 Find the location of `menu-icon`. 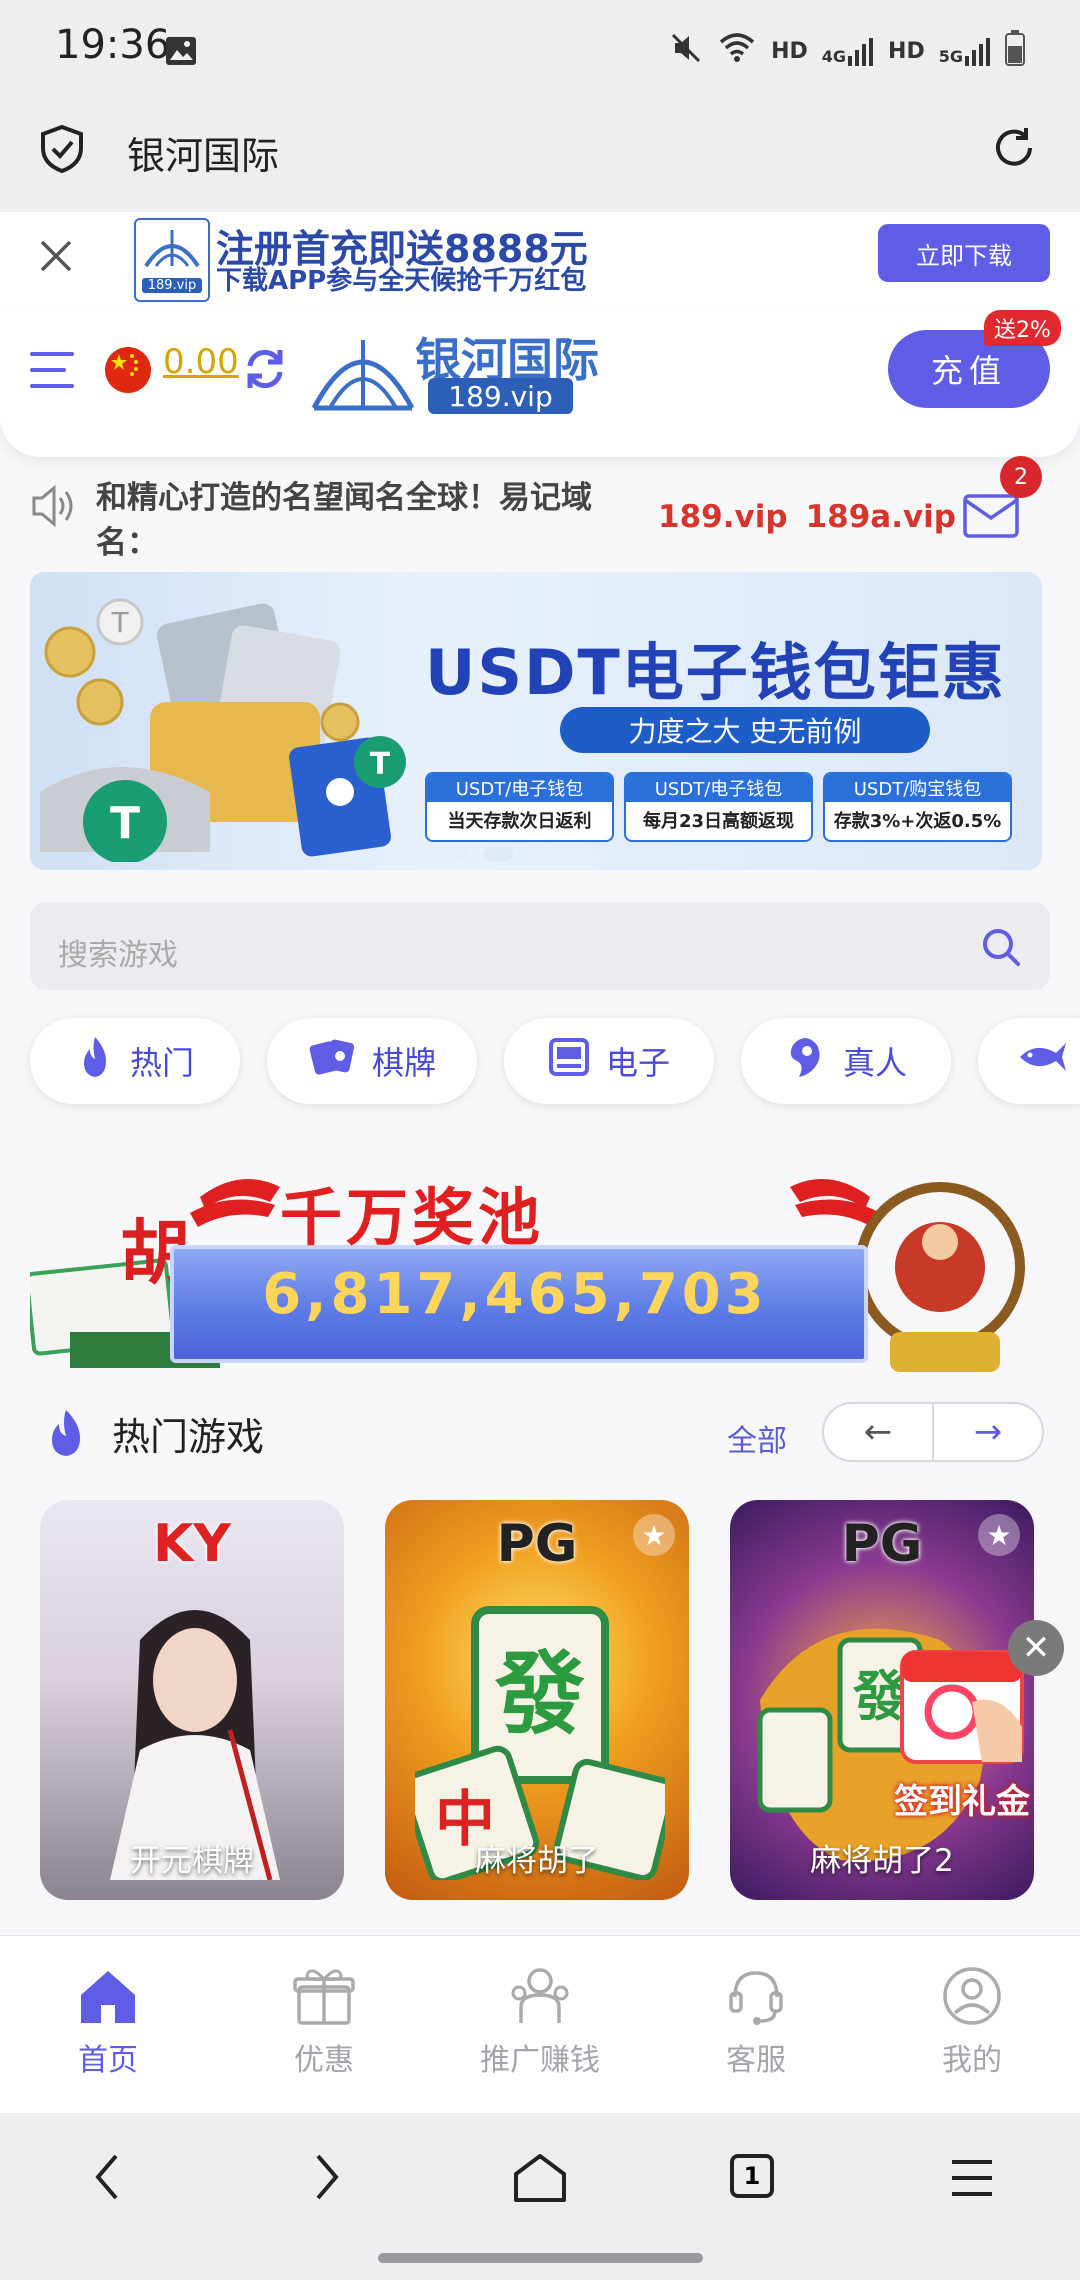

menu-icon is located at coordinates (52, 372).